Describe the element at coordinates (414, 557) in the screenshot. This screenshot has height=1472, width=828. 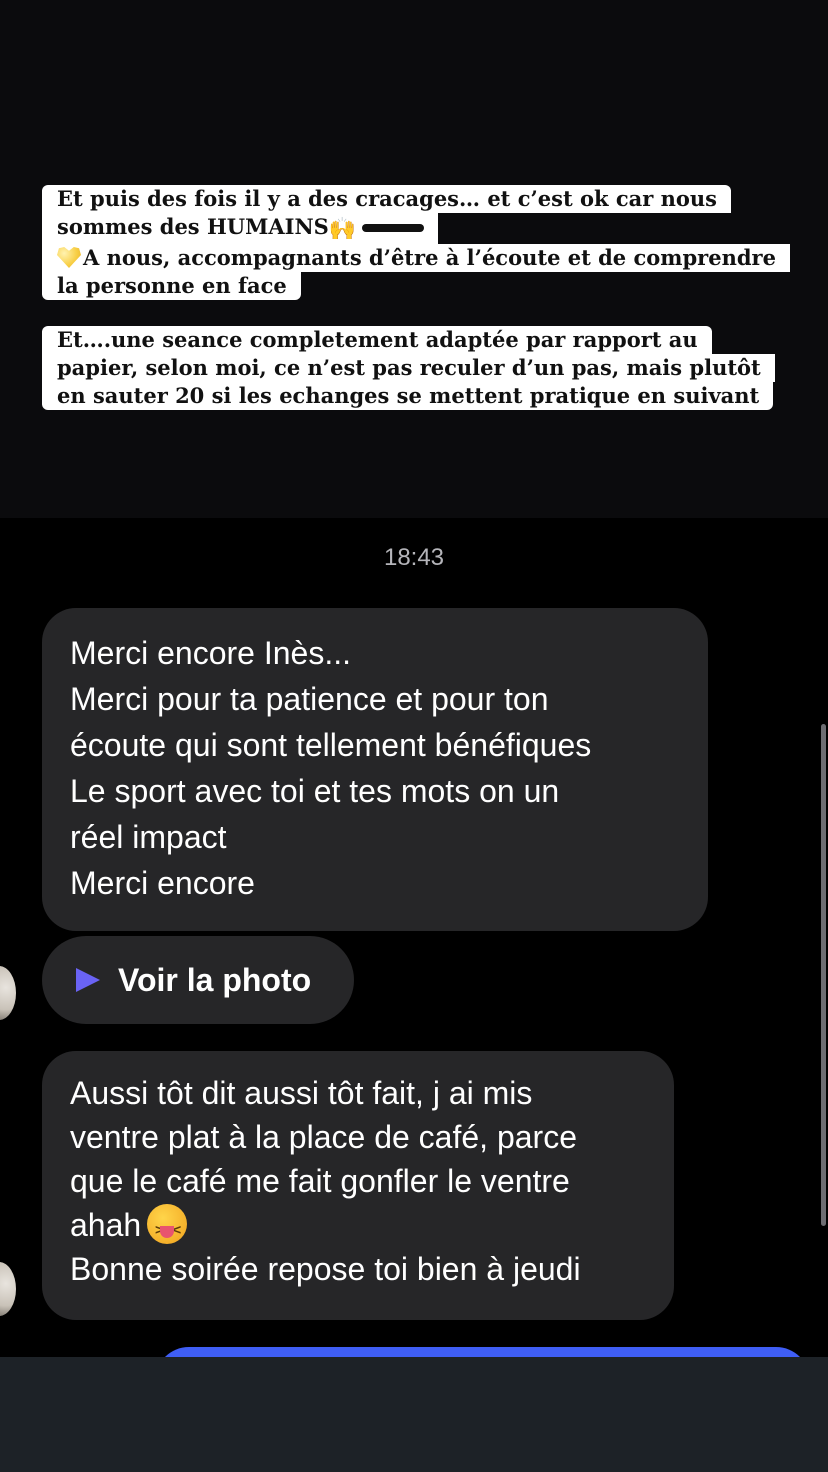
I see `message-timestamp: 18:43` at that location.